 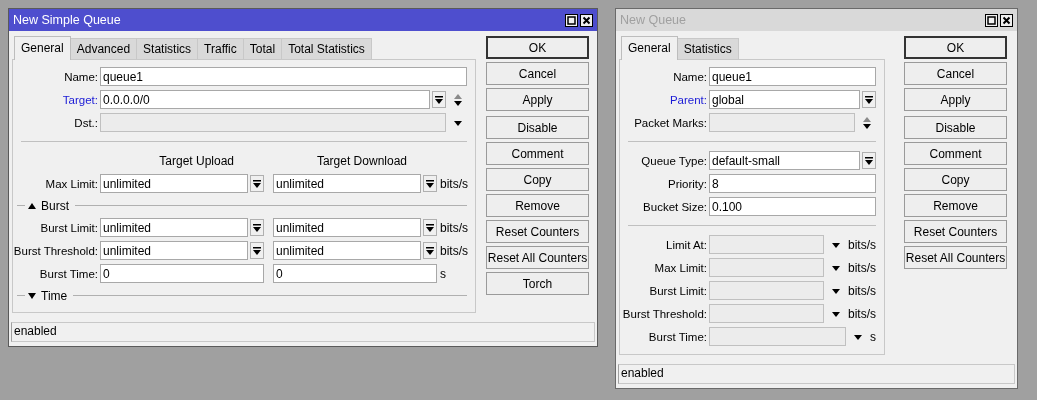 What do you see at coordinates (537, 283) in the screenshot?
I see `dialog-button: Torch` at bounding box center [537, 283].